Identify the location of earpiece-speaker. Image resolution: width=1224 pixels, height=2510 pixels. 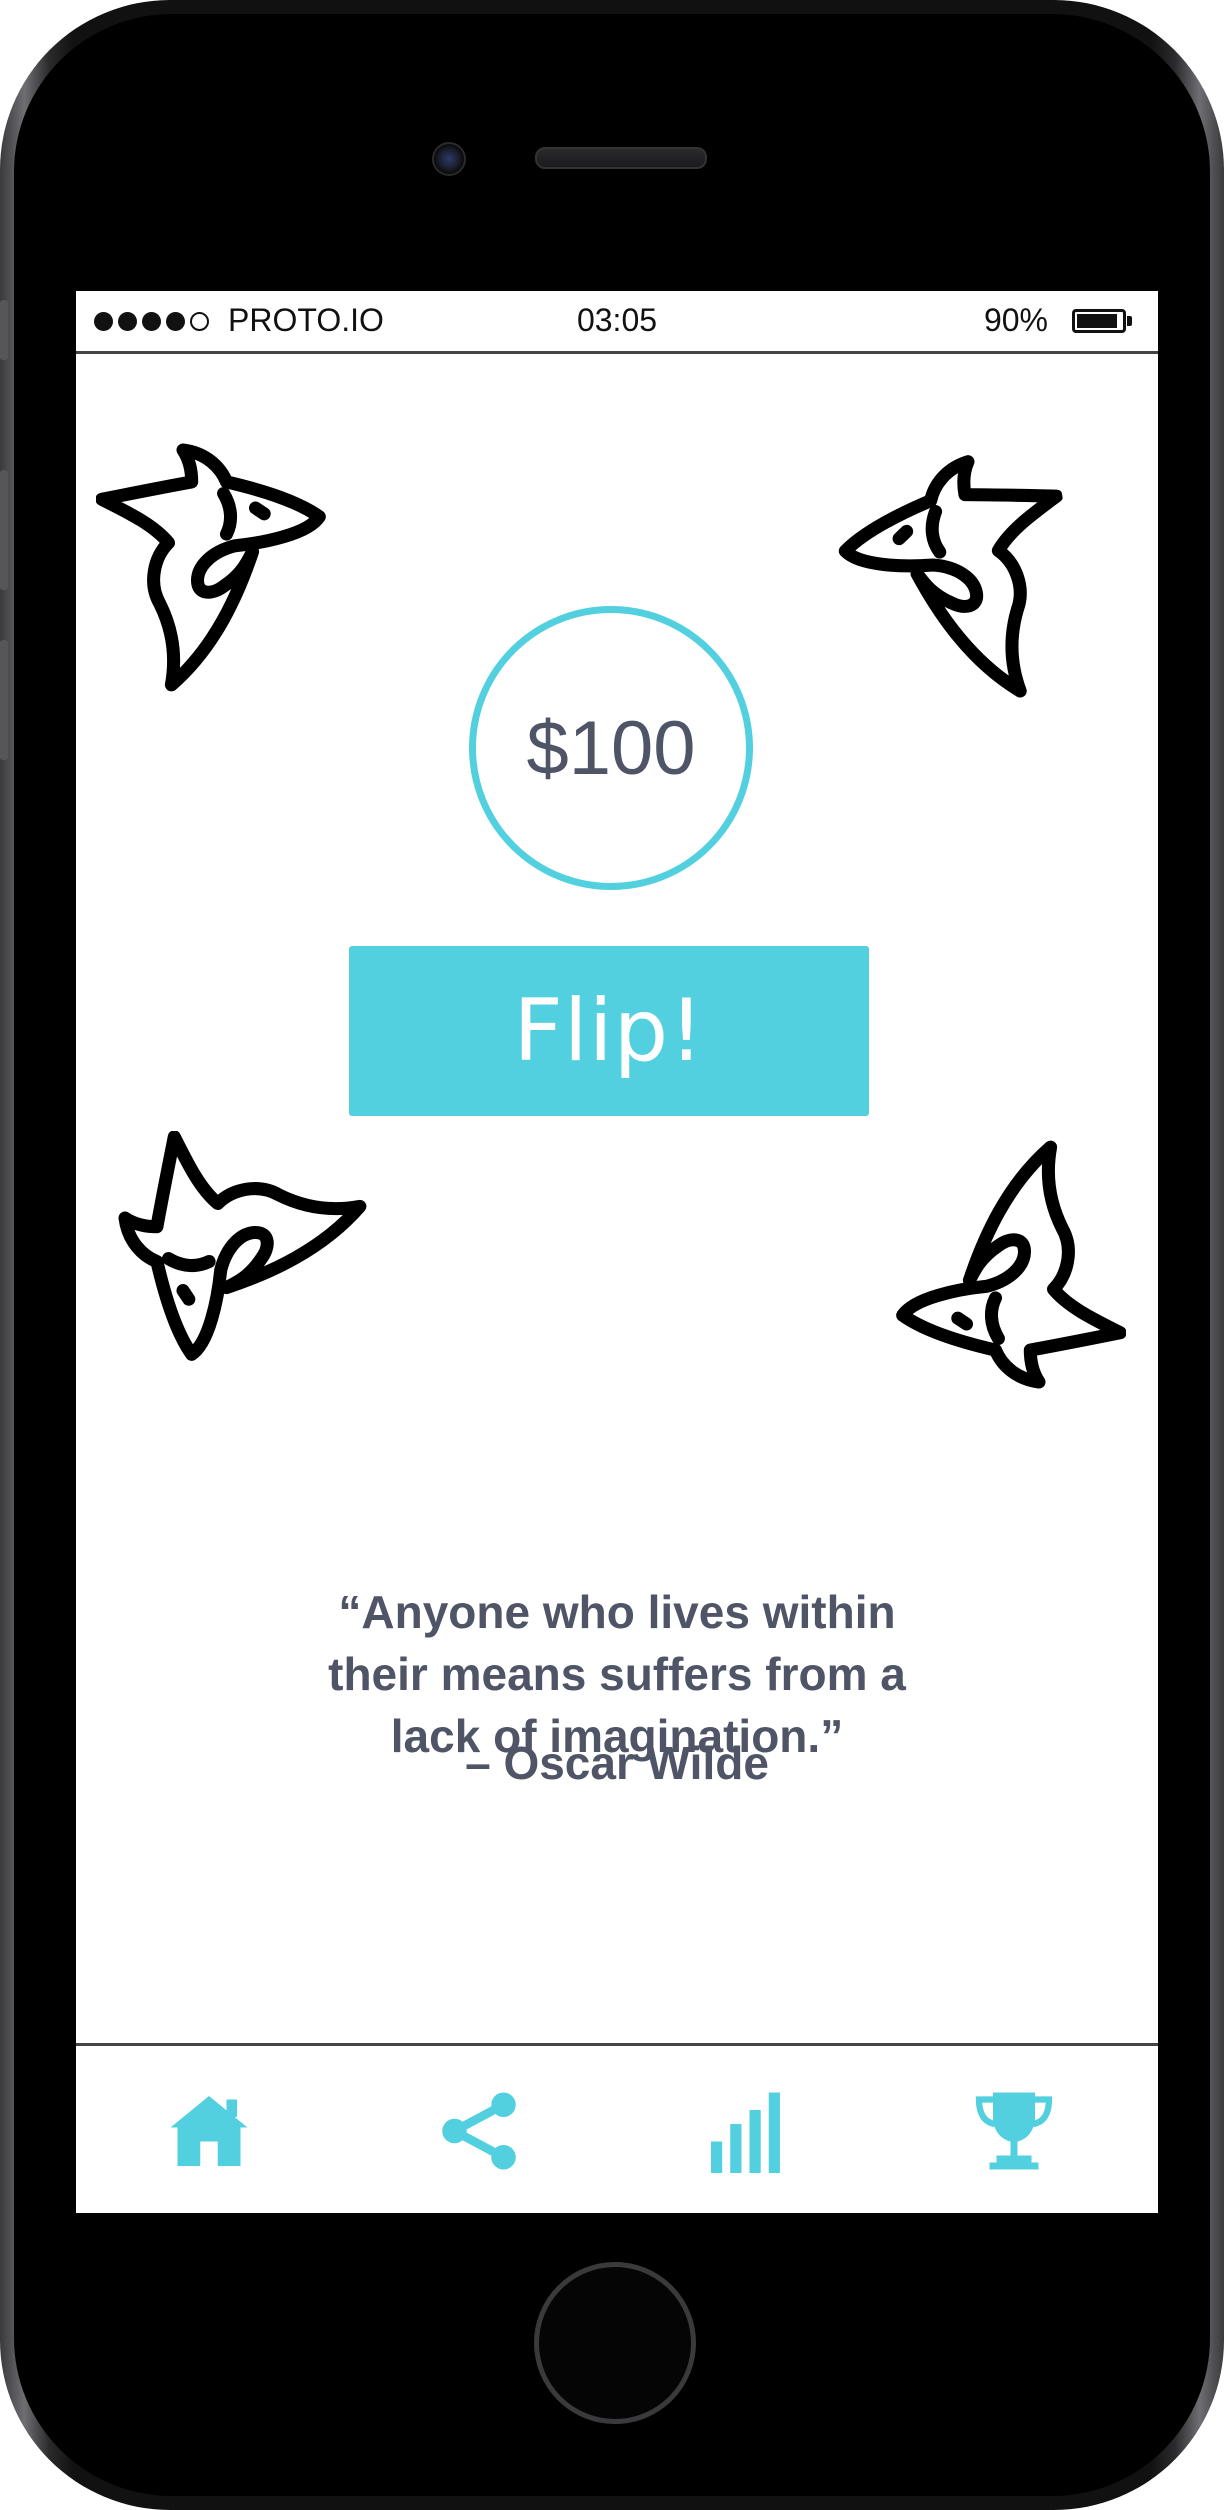
(621, 158).